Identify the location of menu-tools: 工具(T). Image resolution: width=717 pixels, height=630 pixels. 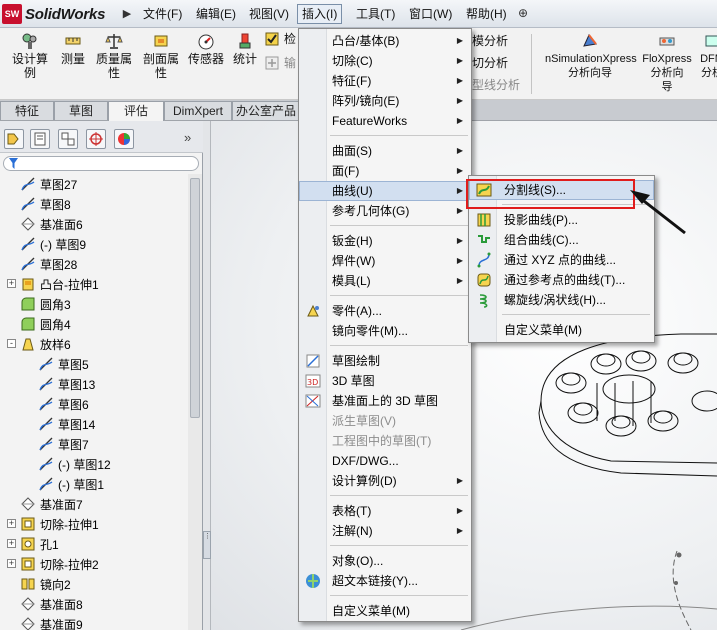
(375, 14).